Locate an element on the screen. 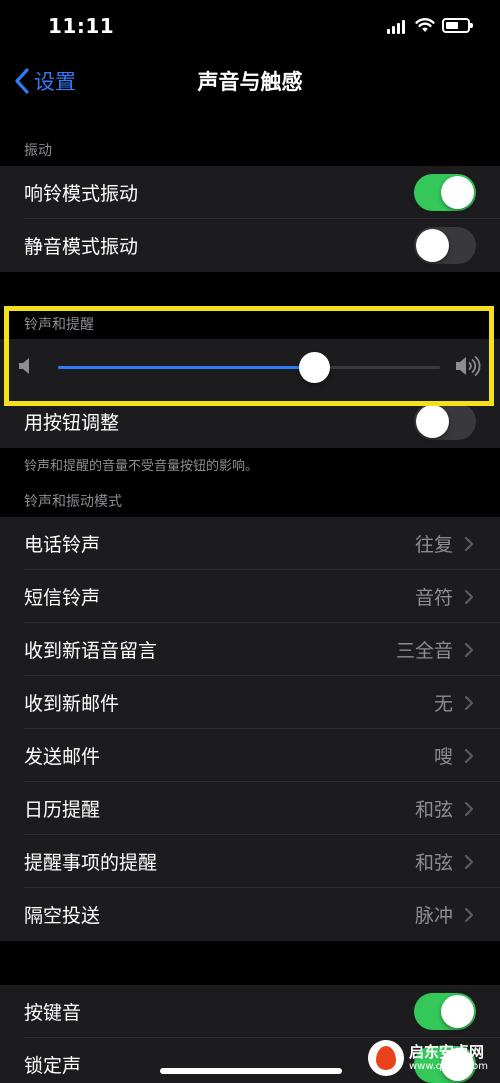 The height and width of the screenshot is (1083, 500). ringer-volume-slider is located at coordinates (249, 367).